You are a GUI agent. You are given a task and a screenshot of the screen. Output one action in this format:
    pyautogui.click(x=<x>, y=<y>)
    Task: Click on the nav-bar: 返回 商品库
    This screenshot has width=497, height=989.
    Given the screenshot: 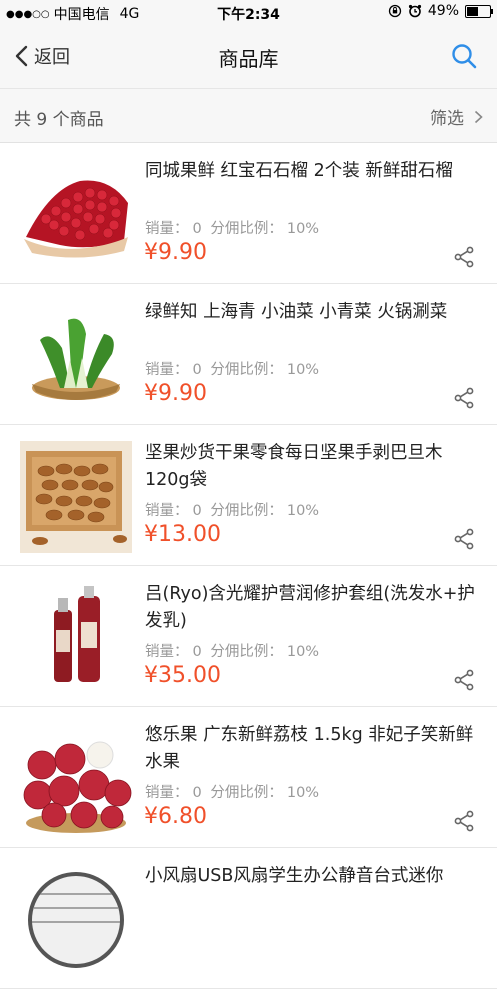 What is the action you would take?
    pyautogui.click(x=248, y=57)
    